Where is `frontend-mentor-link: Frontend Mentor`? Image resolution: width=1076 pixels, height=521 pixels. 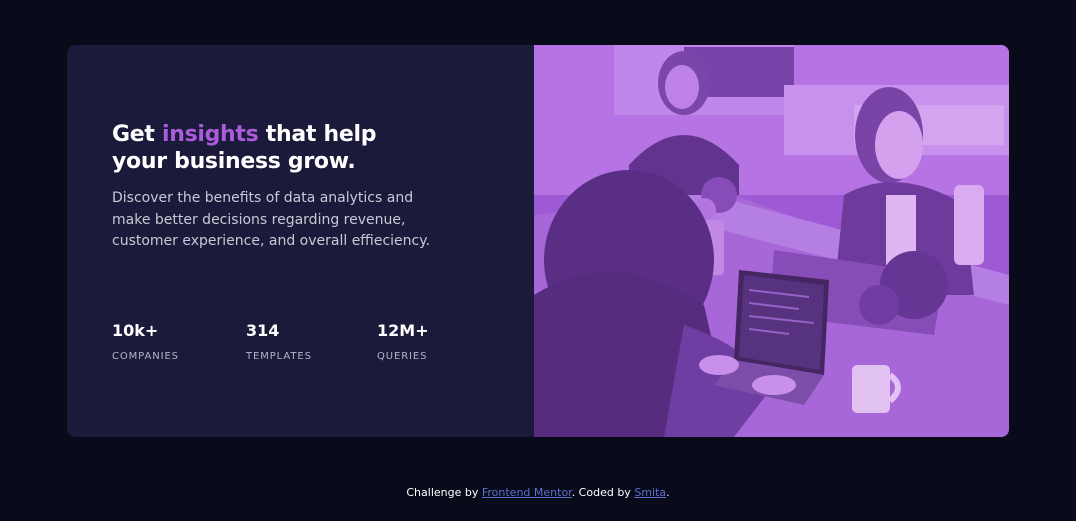
frontend-mentor-link: Frontend Mentor is located at coordinates (527, 492).